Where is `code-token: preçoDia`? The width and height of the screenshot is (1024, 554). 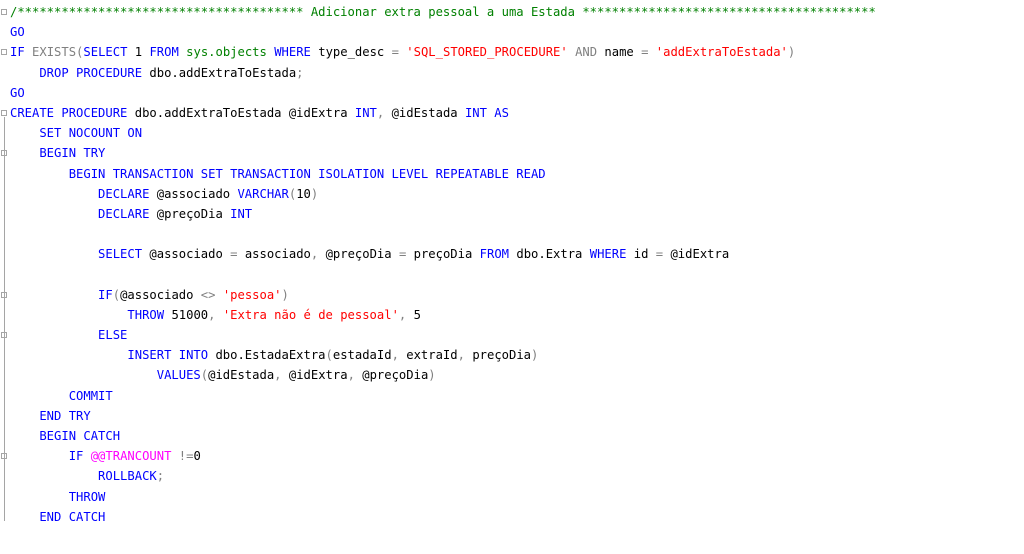
code-token: preçoDia is located at coordinates (502, 355).